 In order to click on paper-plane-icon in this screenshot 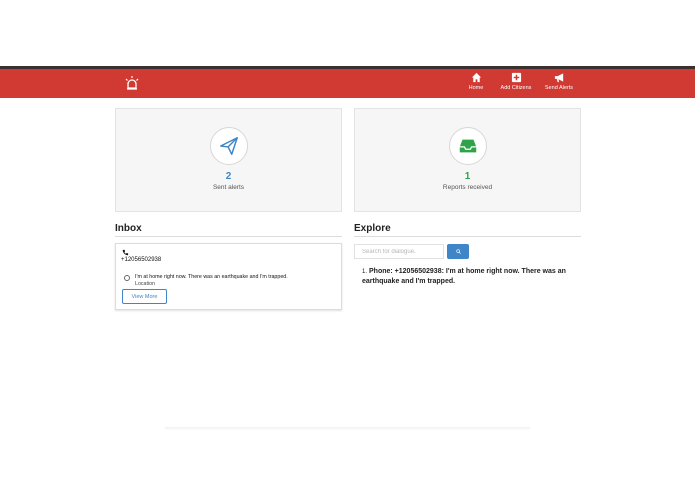, I will do `click(228, 146)`.